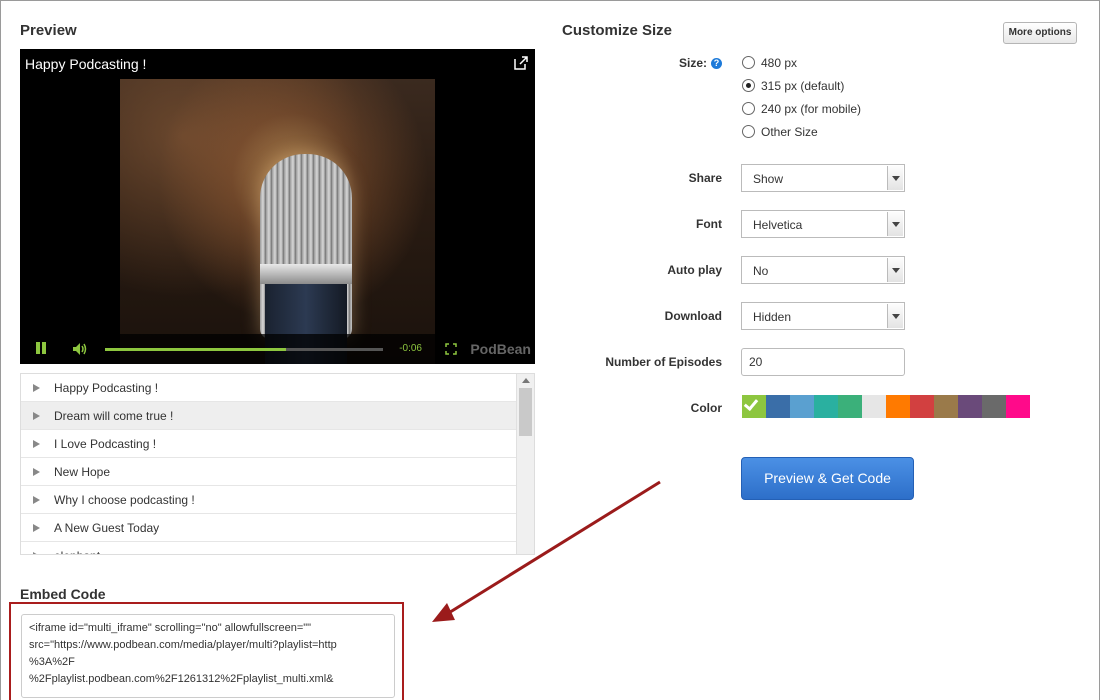 The width and height of the screenshot is (1100, 700). What do you see at coordinates (269, 528) in the screenshot?
I see `episode-list-item: A New Guest Today` at bounding box center [269, 528].